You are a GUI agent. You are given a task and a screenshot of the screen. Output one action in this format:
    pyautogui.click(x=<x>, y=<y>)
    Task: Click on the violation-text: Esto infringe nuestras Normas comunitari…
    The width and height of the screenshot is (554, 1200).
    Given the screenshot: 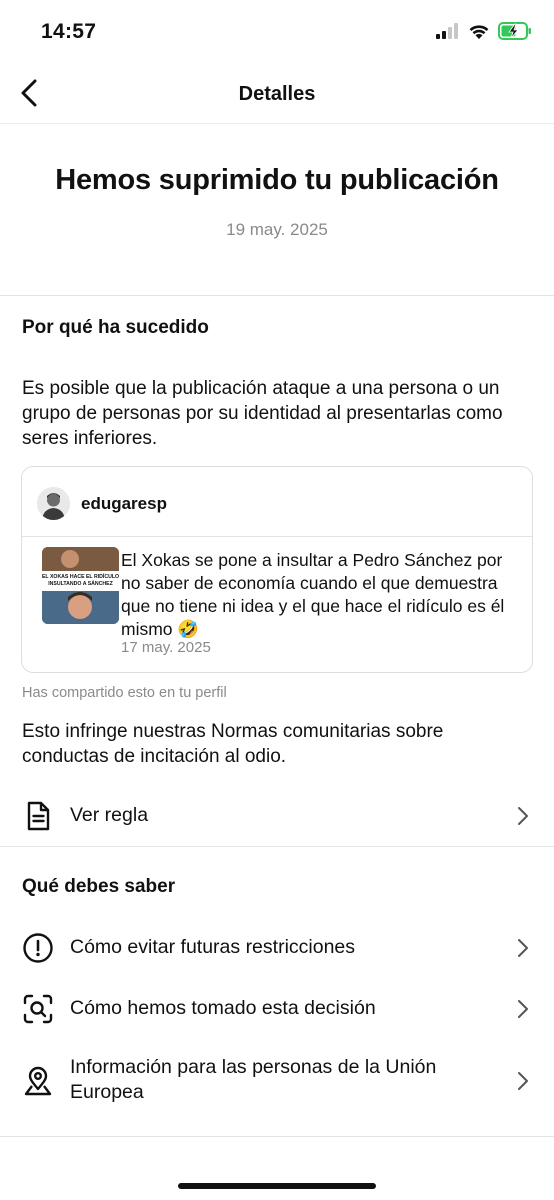 What is the action you would take?
    pyautogui.click(x=233, y=744)
    